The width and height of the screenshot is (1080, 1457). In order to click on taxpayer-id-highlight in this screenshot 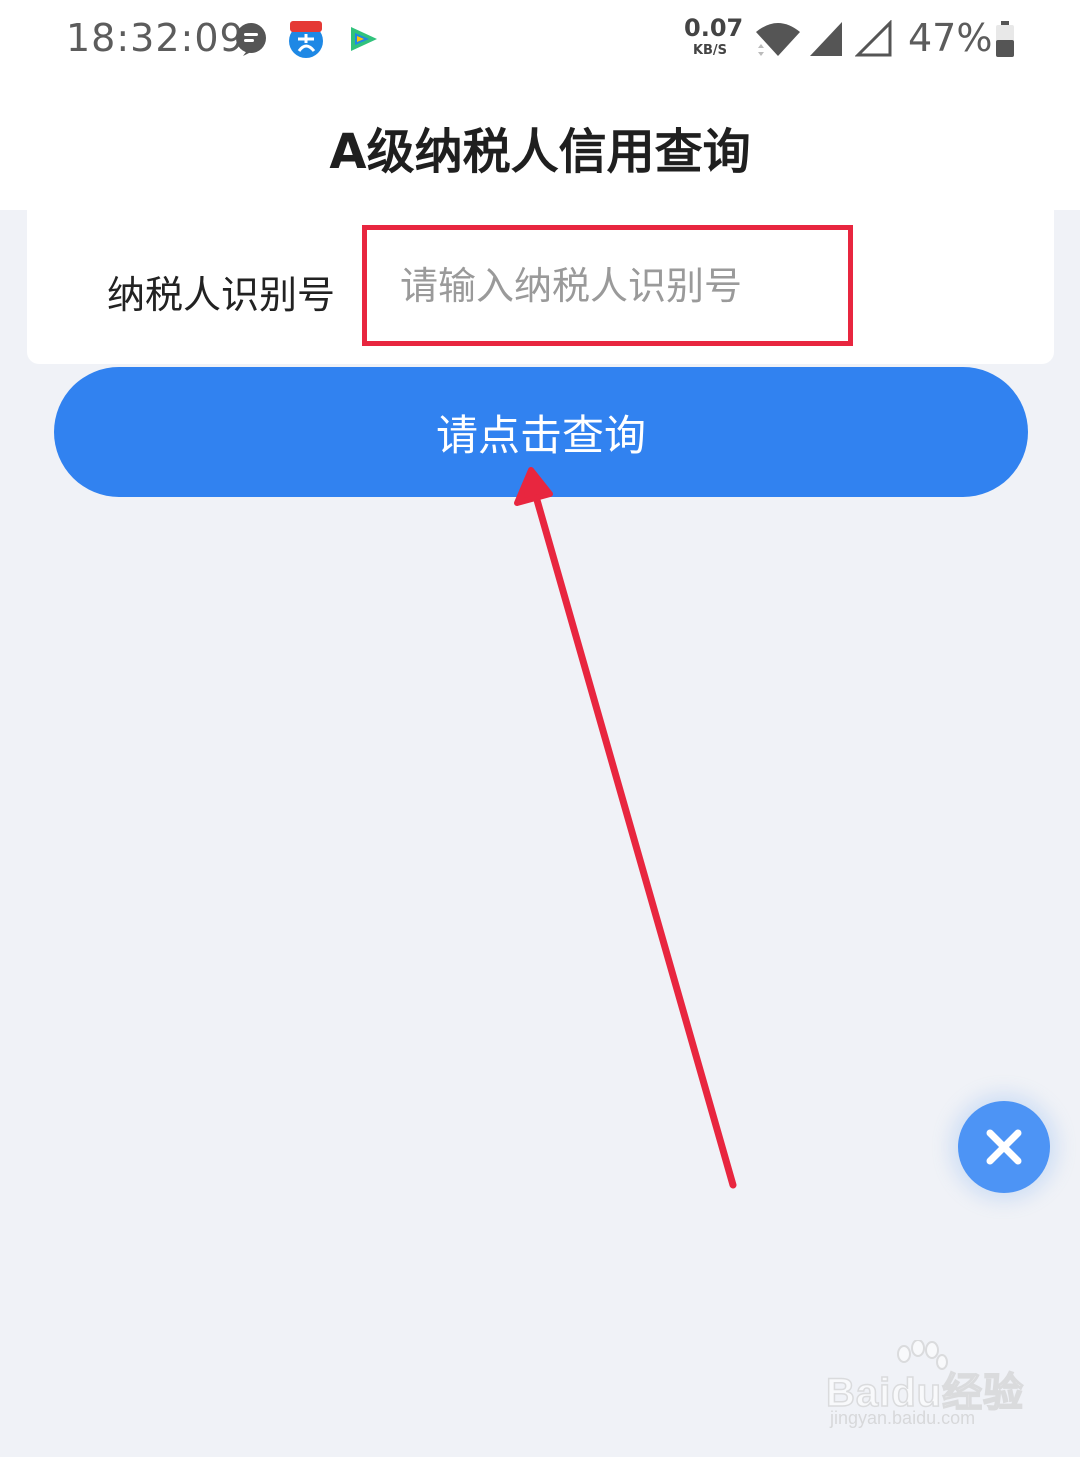, I will do `click(607, 285)`.